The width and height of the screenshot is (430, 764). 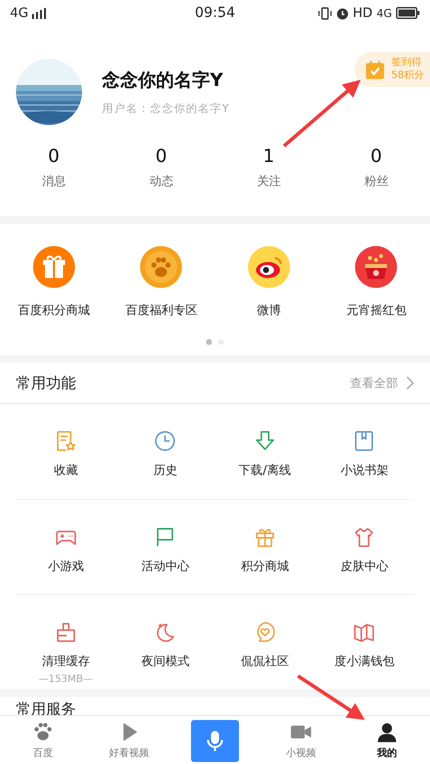 I want to click on clock-icon, so click(x=165, y=441).